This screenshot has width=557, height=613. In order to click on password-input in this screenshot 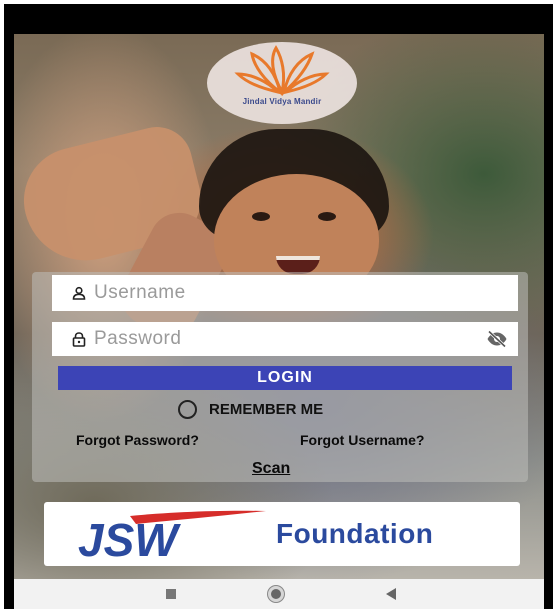, I will do `click(274, 339)`.